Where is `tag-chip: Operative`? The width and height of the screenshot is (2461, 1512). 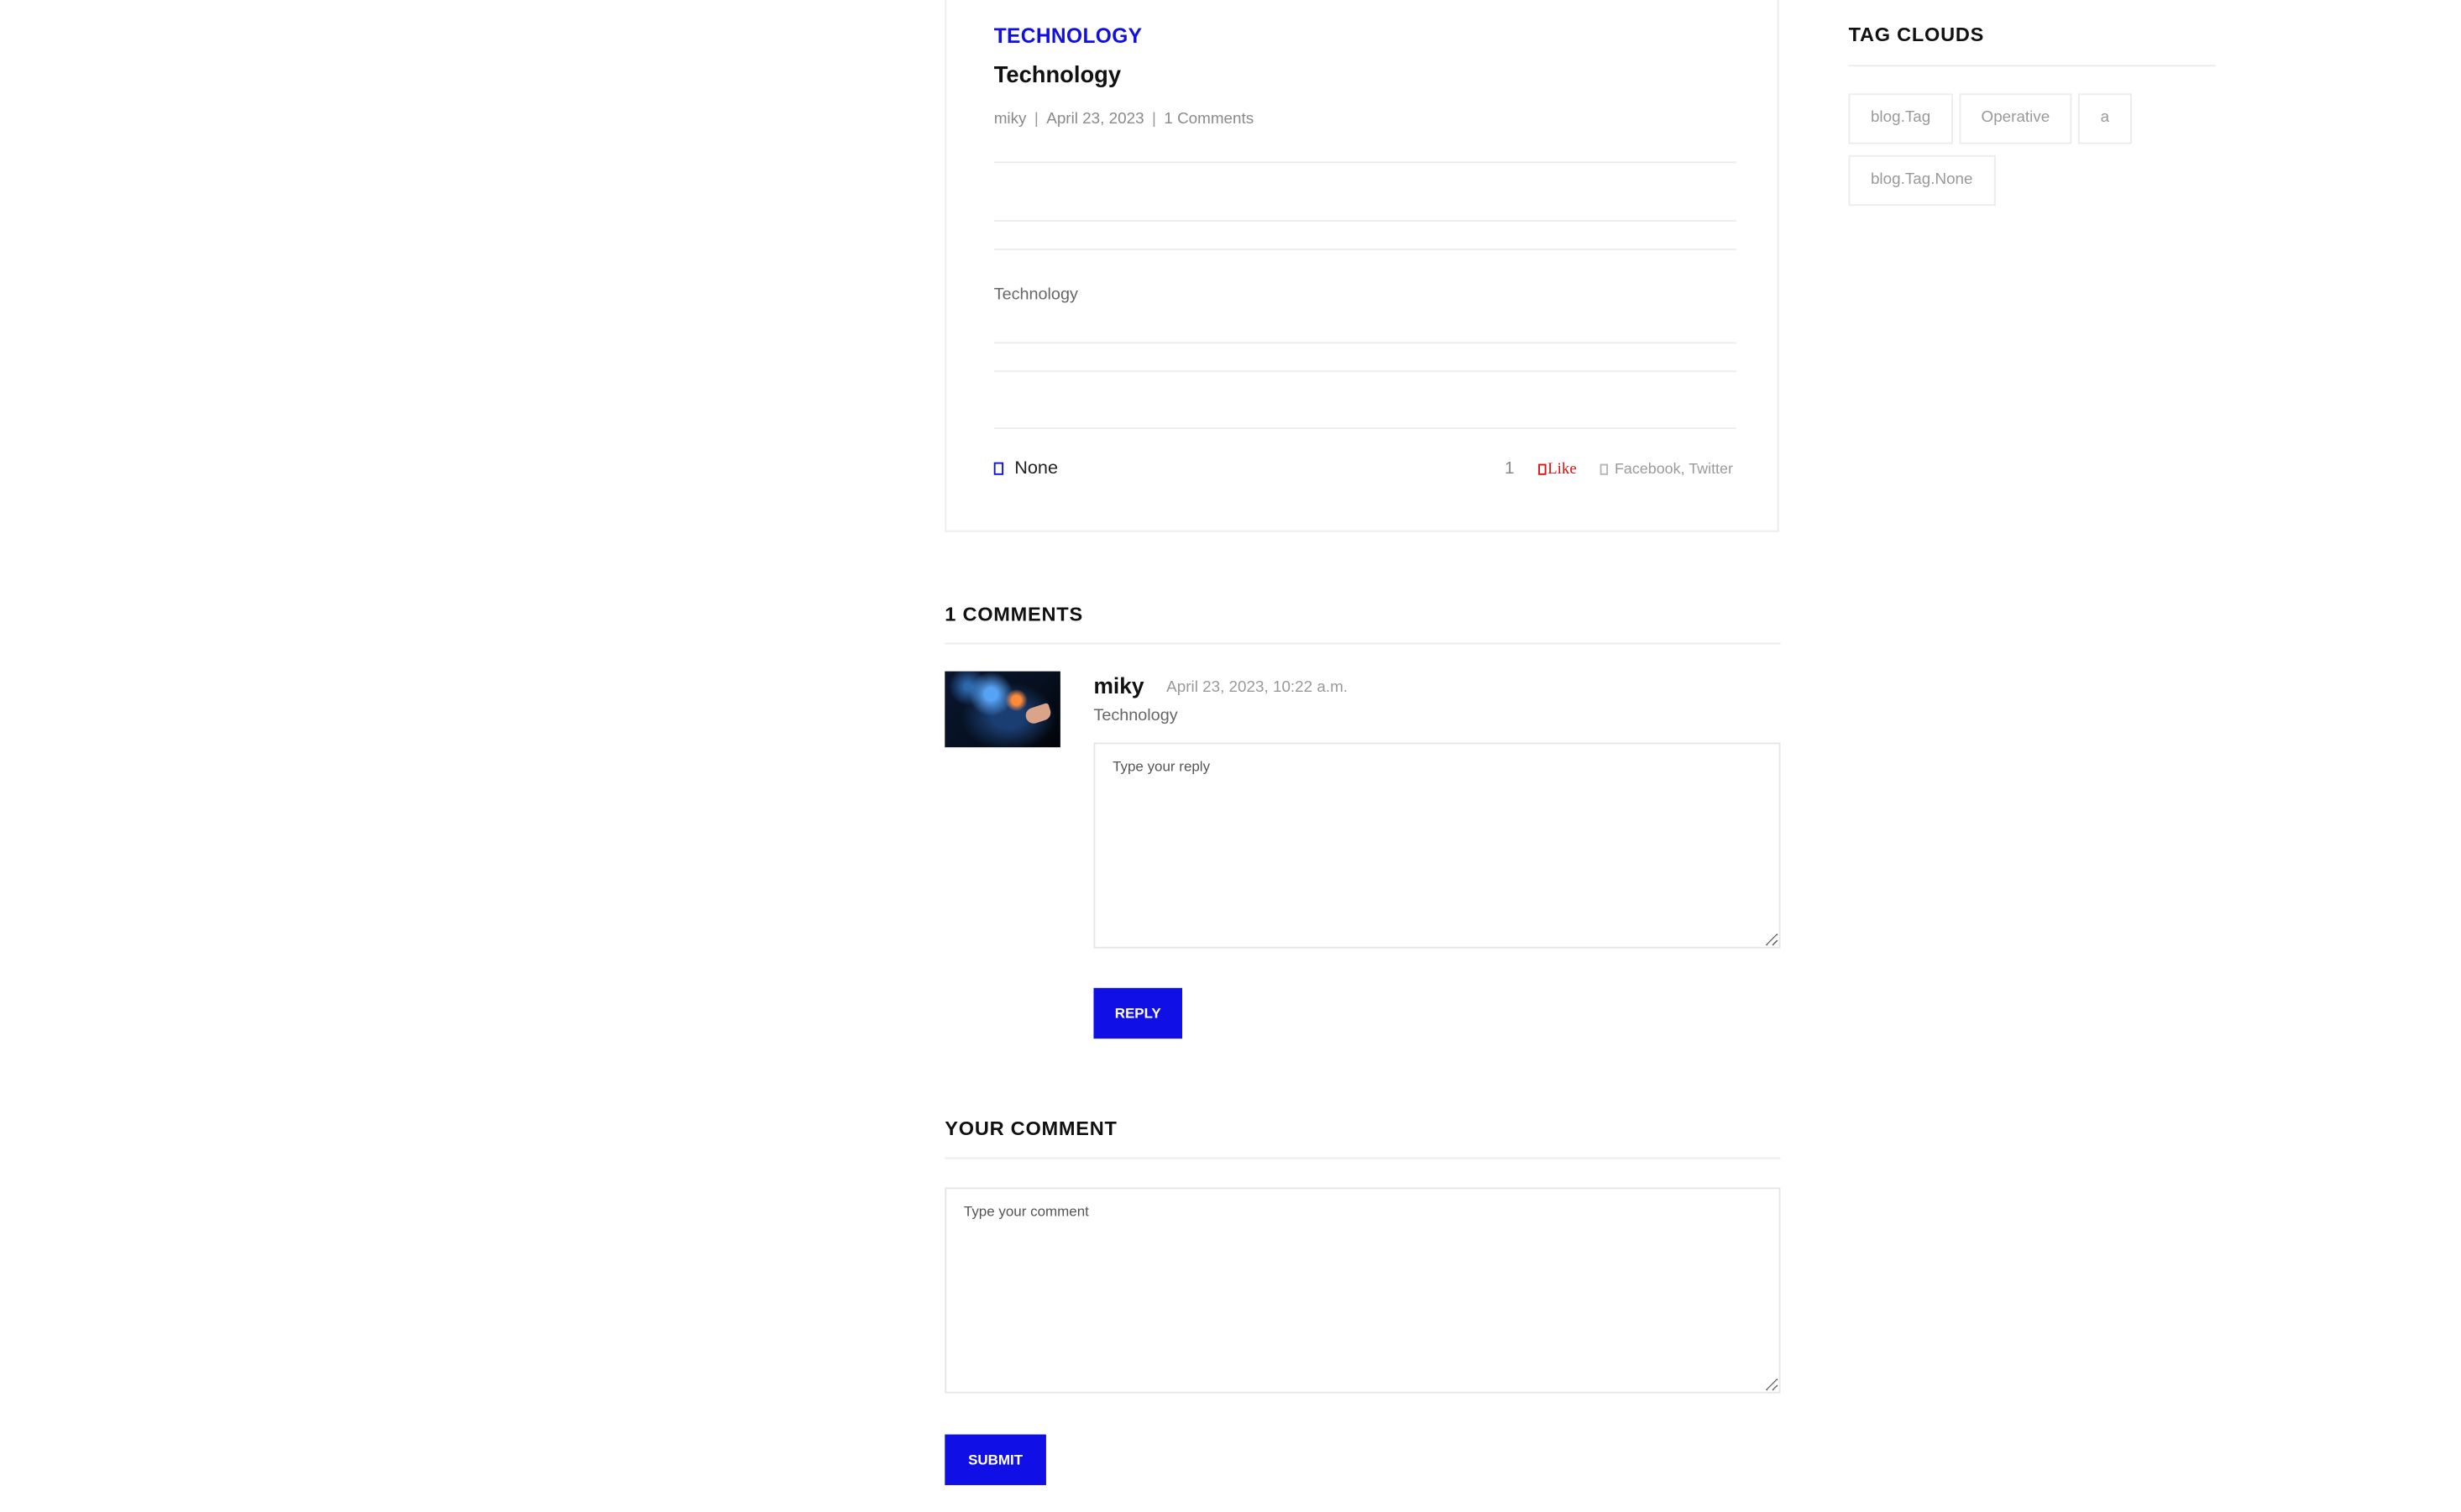
tag-chip: Operative is located at coordinates (2015, 118).